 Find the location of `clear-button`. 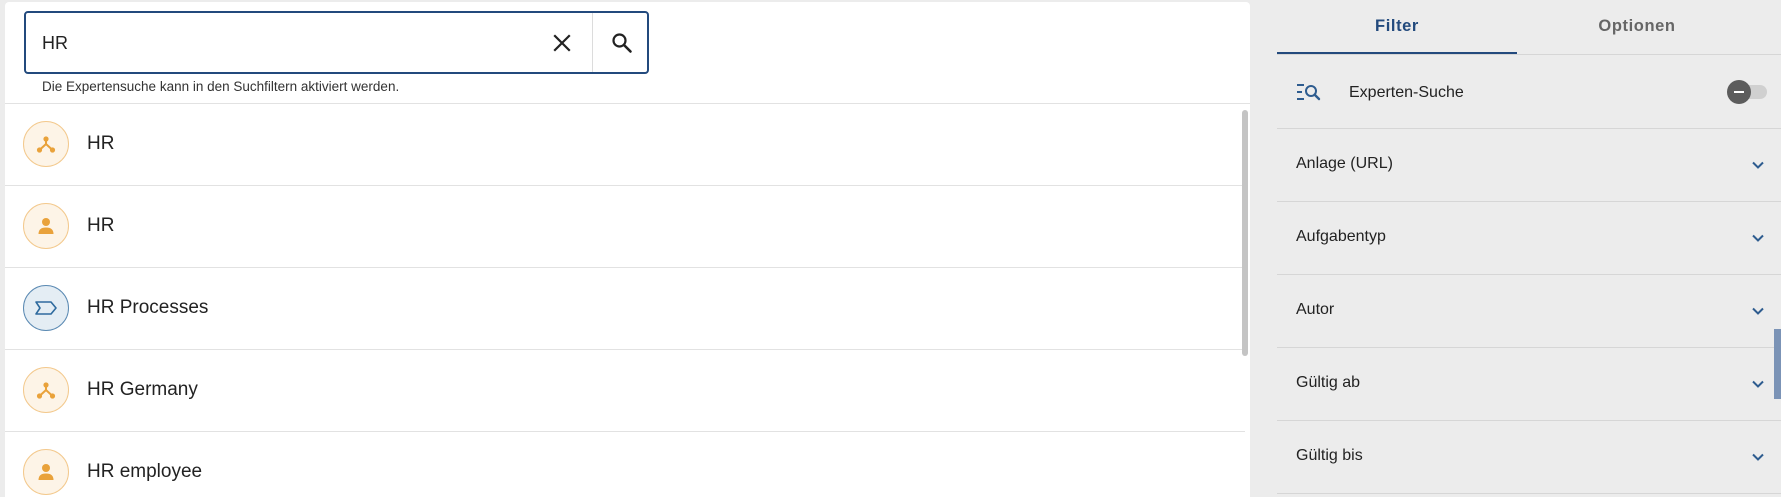

clear-button is located at coordinates (562, 43).